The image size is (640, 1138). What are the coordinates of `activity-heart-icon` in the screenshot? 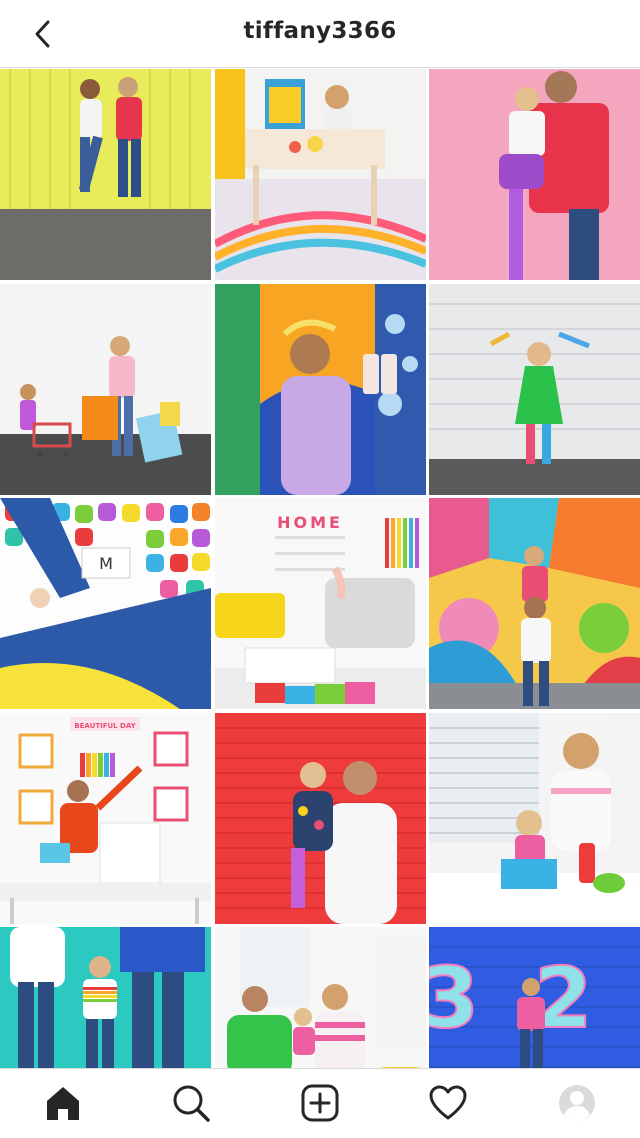 It's located at (448, 1102).